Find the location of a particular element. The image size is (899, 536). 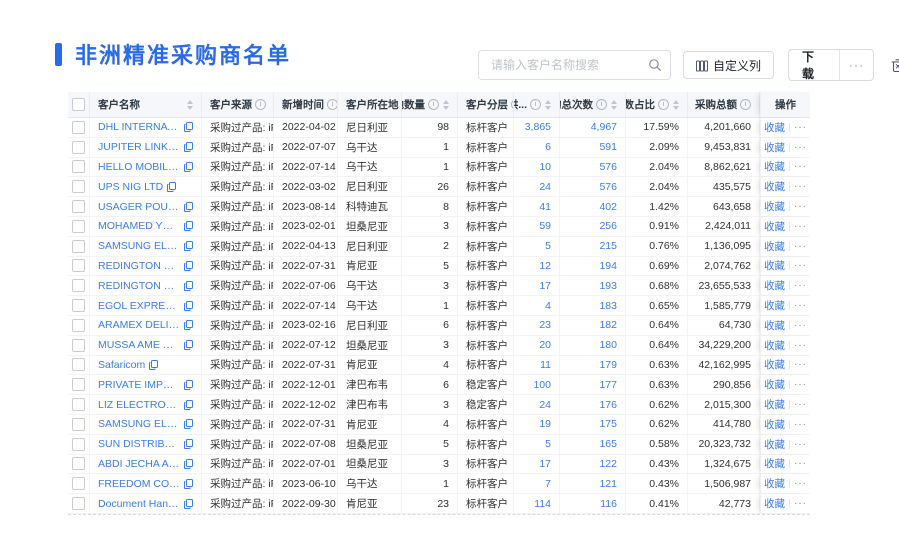

customer-name-link: UPS NIG LTD is located at coordinates (130, 187).